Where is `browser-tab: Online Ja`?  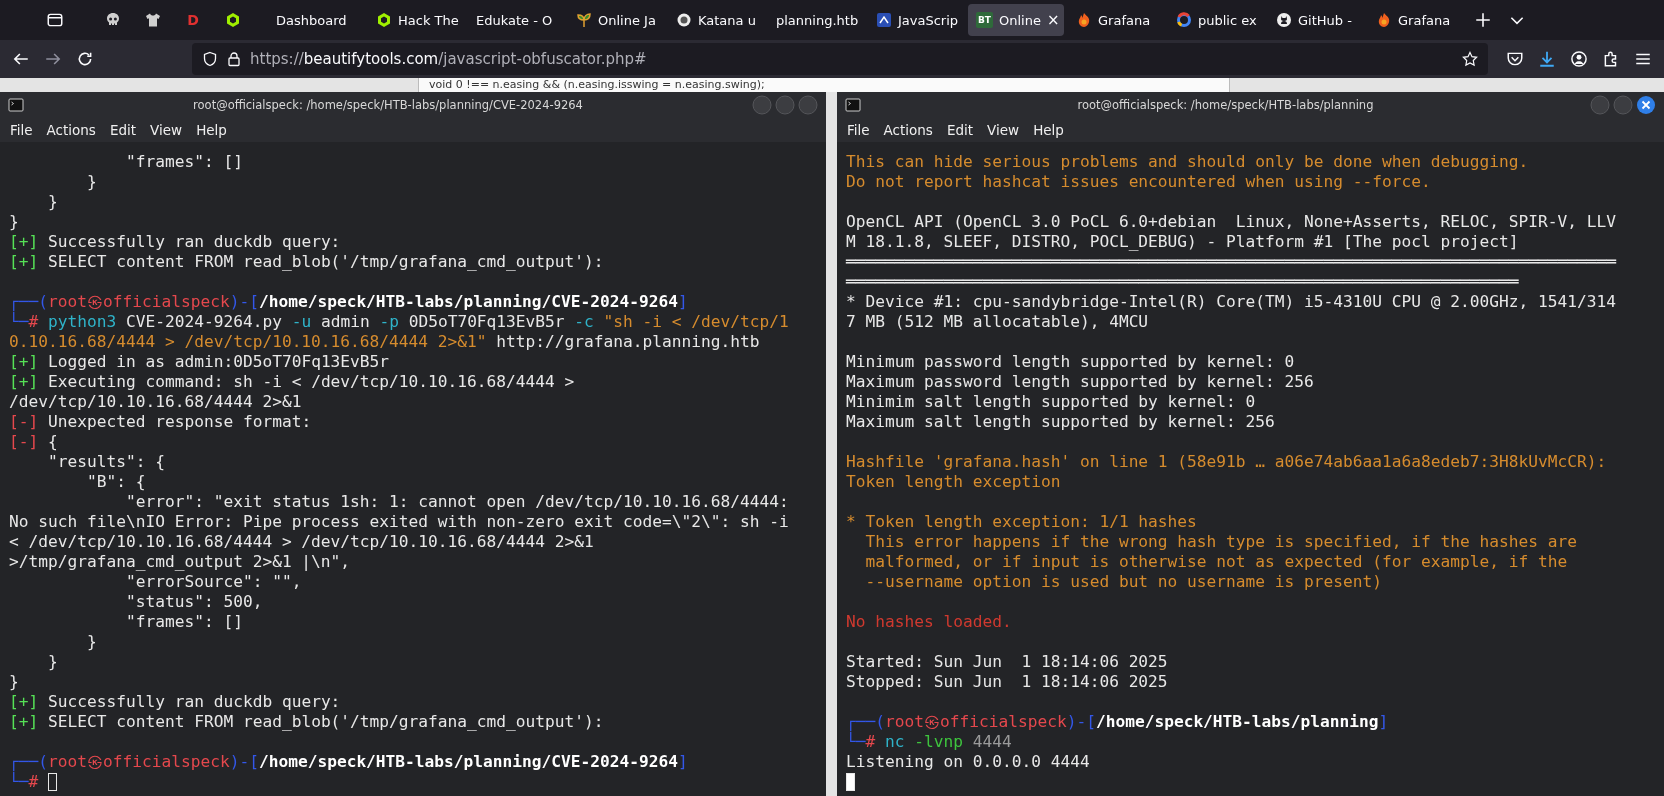
browser-tab: Online Ja is located at coordinates (616, 20).